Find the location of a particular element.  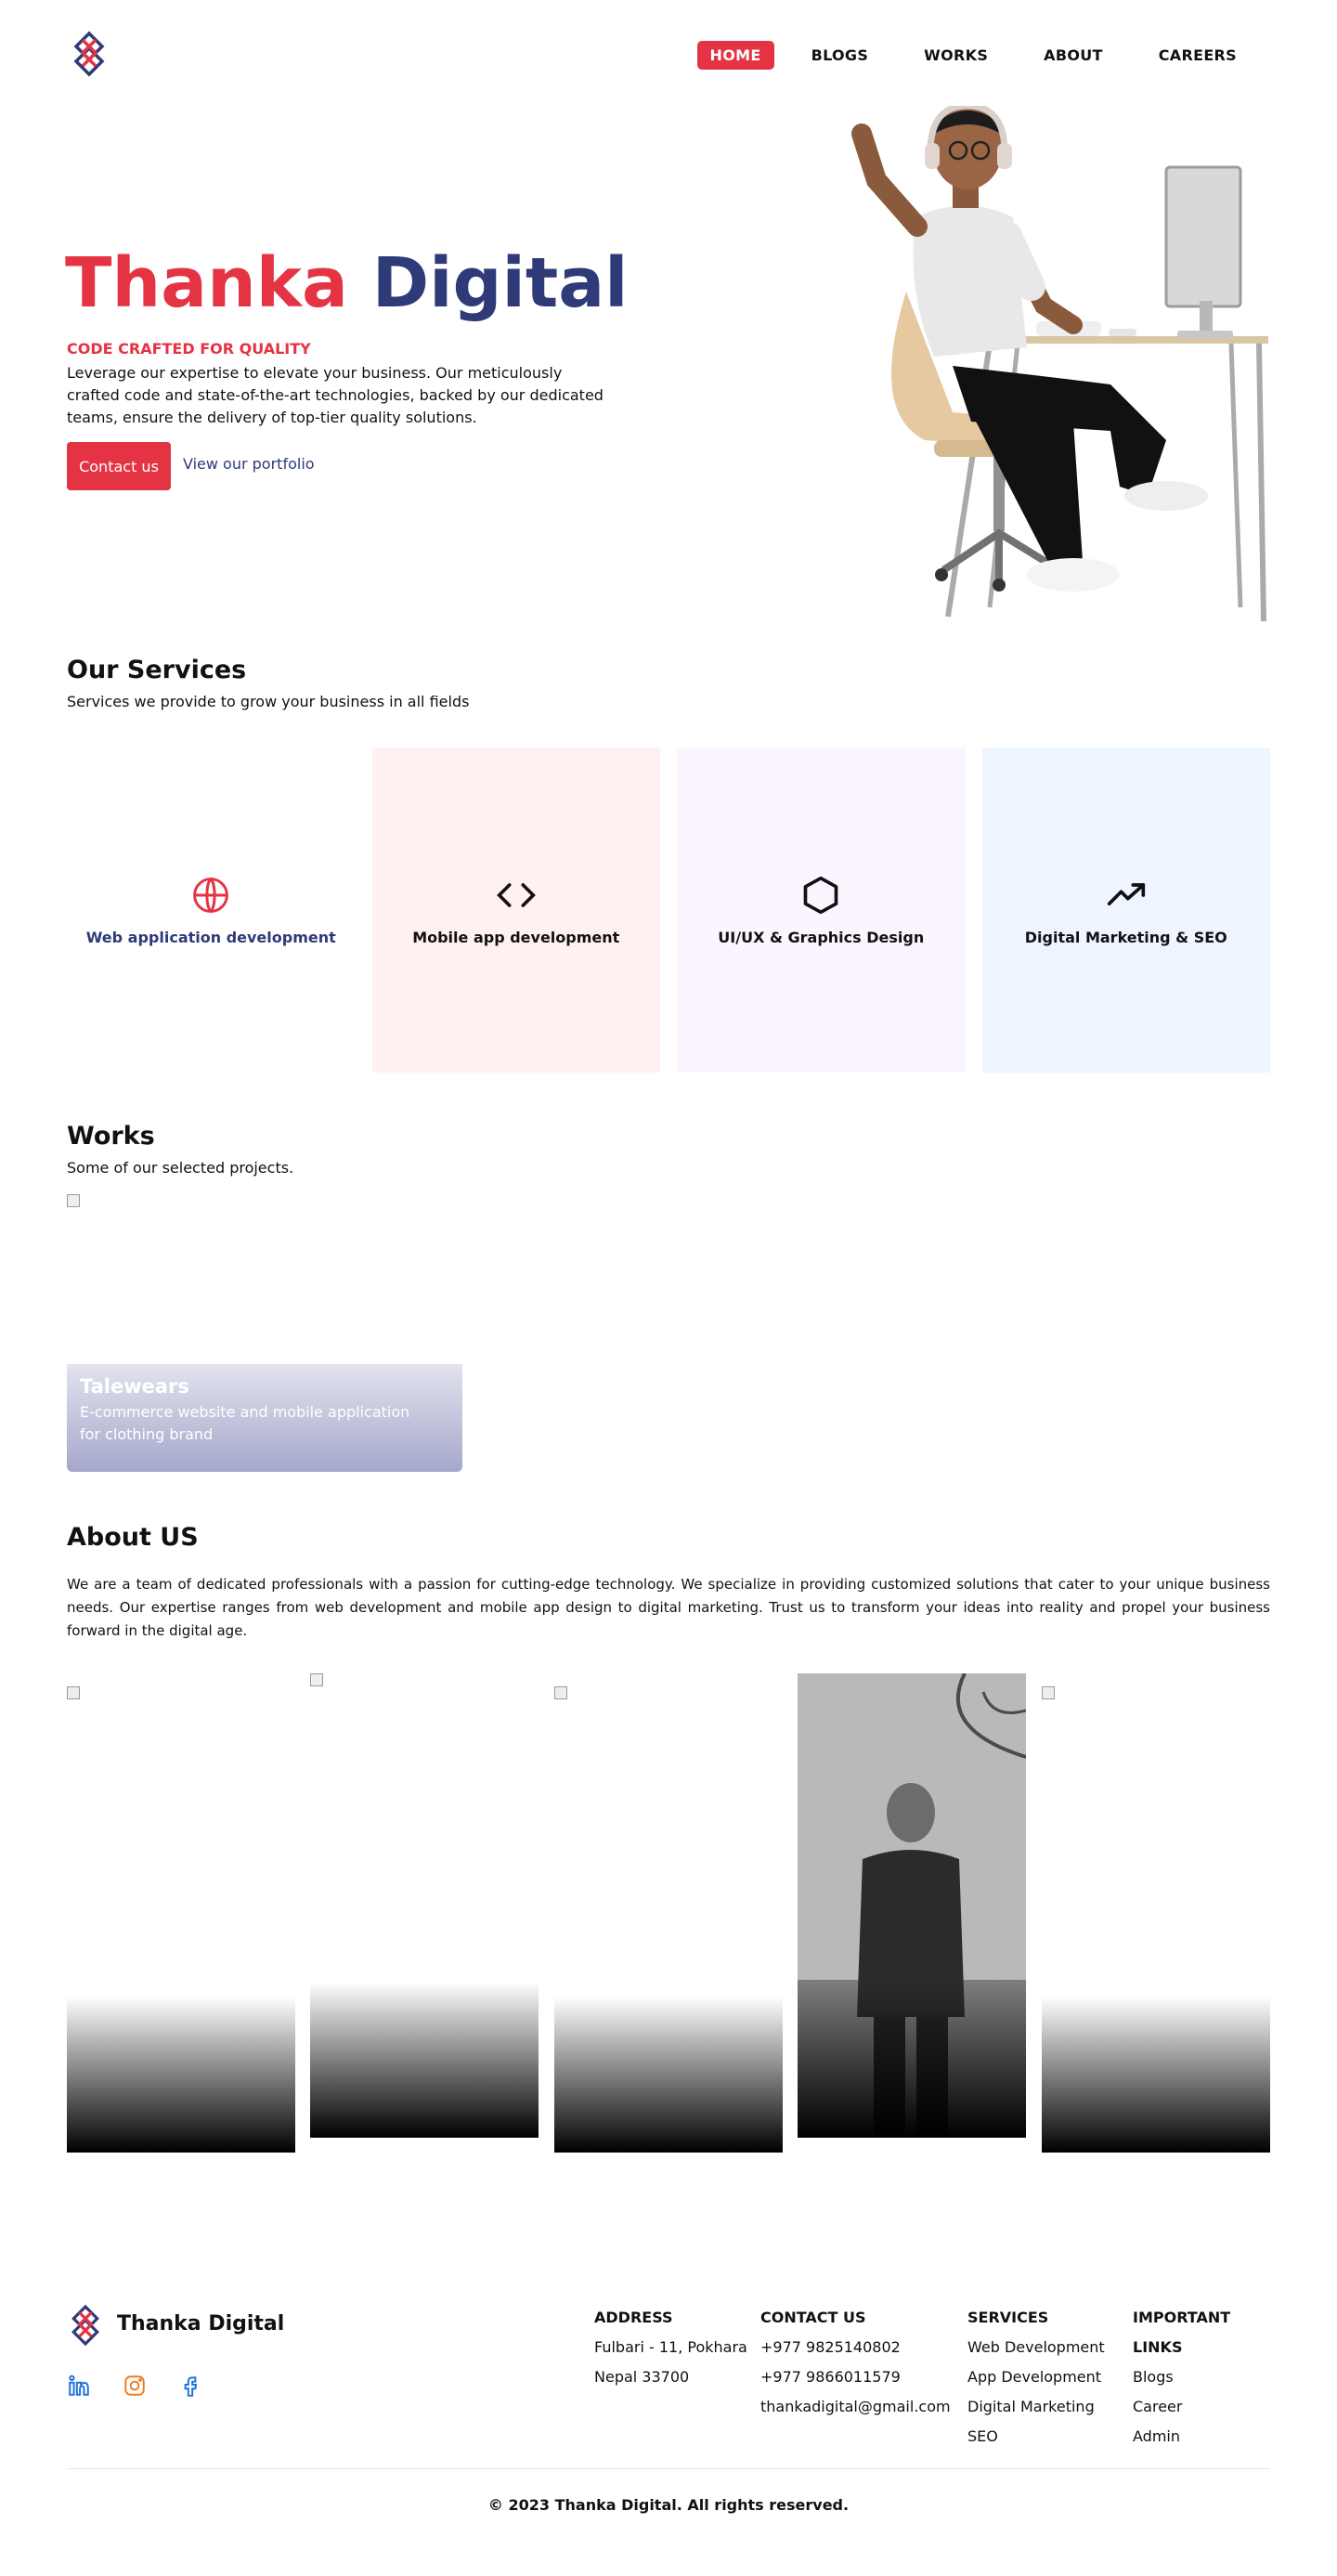

contact-email: thankadigital@gmail.com is located at coordinates (855, 2407).